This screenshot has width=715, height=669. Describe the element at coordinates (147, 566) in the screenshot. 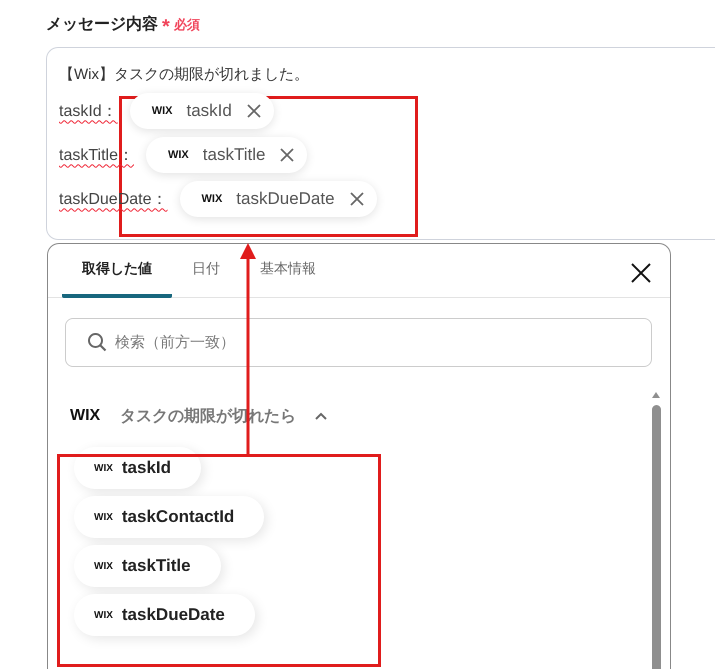

I see `variable-item: WIX taskTitle` at that location.